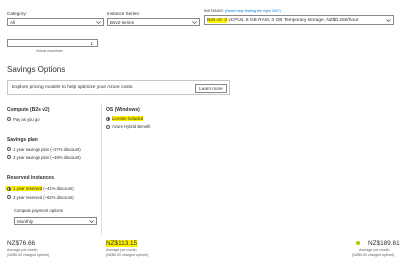 This screenshot has height=265, width=400. What do you see at coordinates (127, 255) in the screenshot?
I see `os-total-upfront: (NZ$0.00 charged upfront)` at bounding box center [127, 255].